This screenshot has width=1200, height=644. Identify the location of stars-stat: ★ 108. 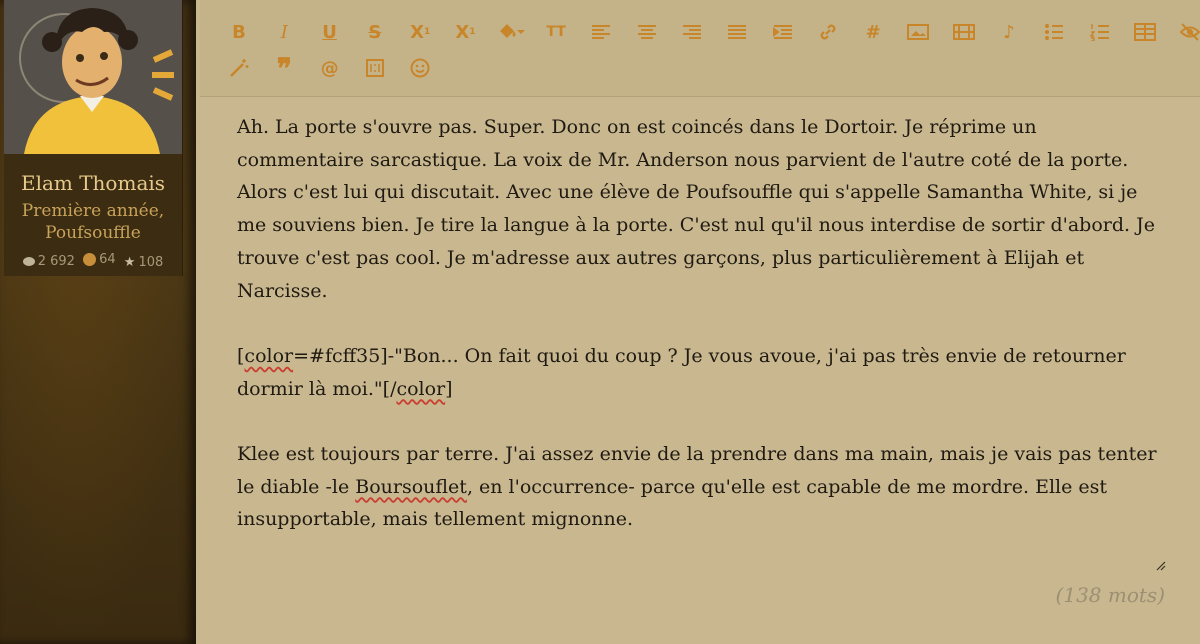
(143, 262).